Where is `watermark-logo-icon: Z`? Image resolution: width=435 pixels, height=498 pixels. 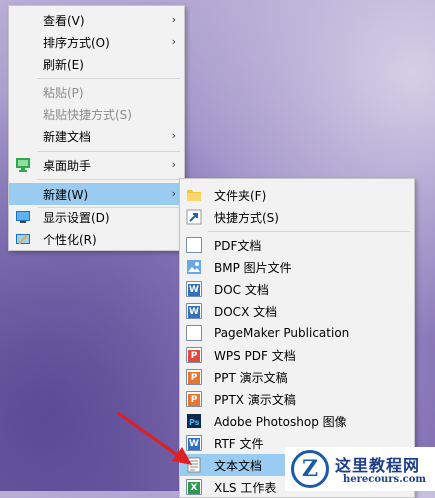
watermark-logo-icon: Z is located at coordinates (310, 469).